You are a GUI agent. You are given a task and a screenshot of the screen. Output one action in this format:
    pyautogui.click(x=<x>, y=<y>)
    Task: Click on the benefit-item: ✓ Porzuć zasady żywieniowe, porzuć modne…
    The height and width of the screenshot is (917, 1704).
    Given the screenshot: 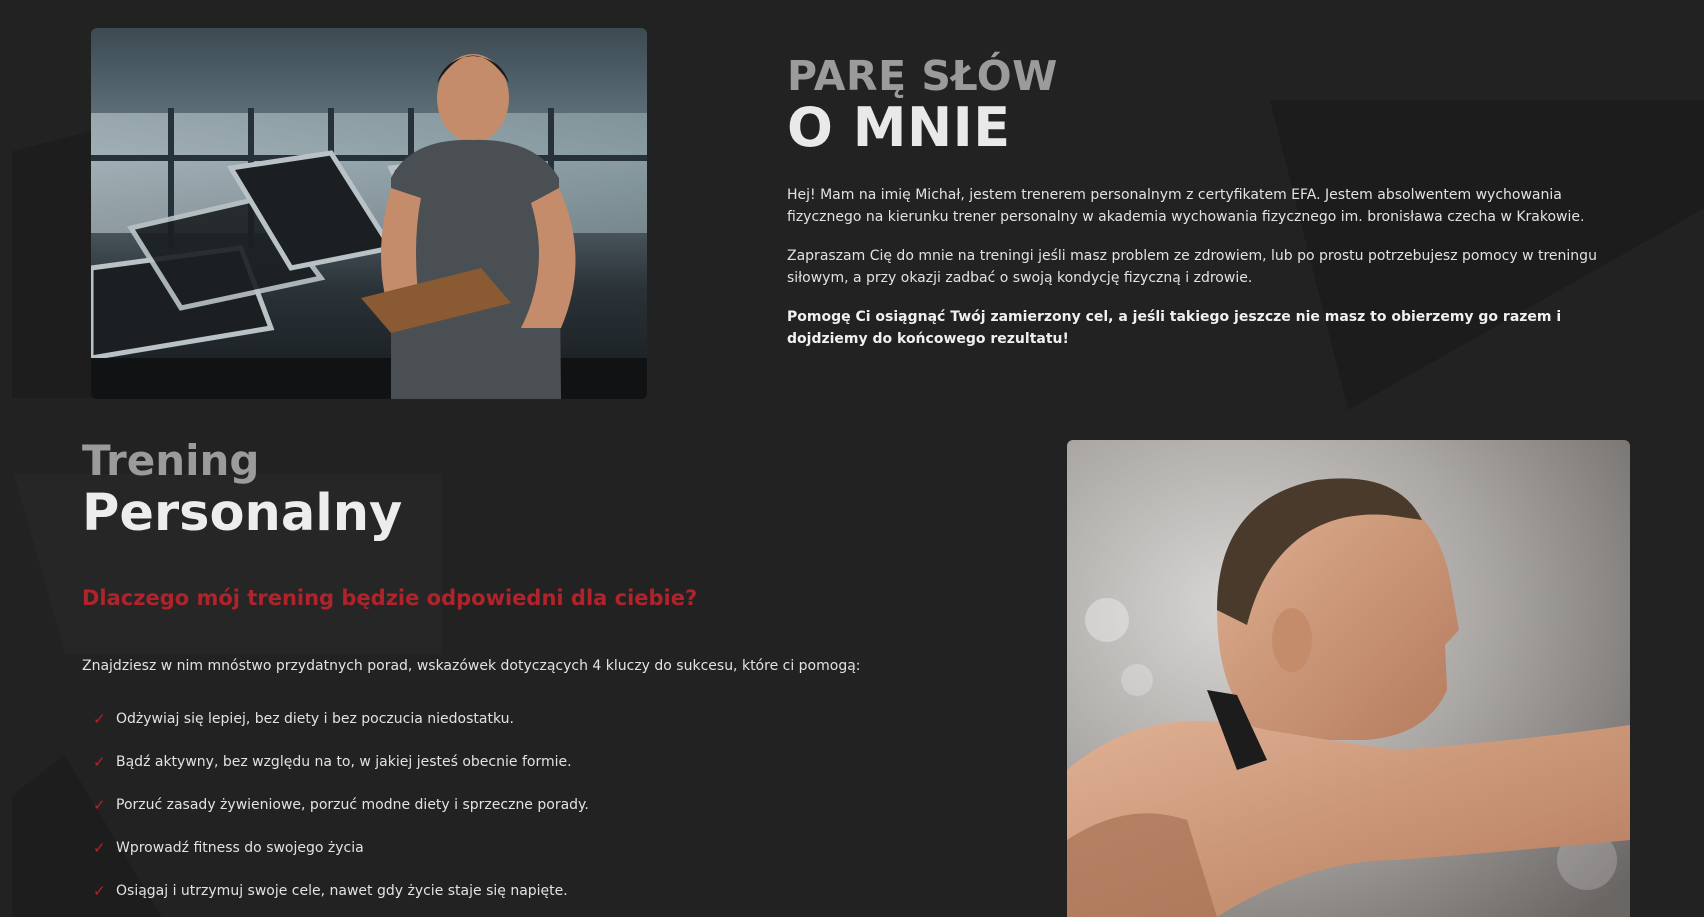 What is the action you would take?
    pyautogui.click(x=522, y=804)
    